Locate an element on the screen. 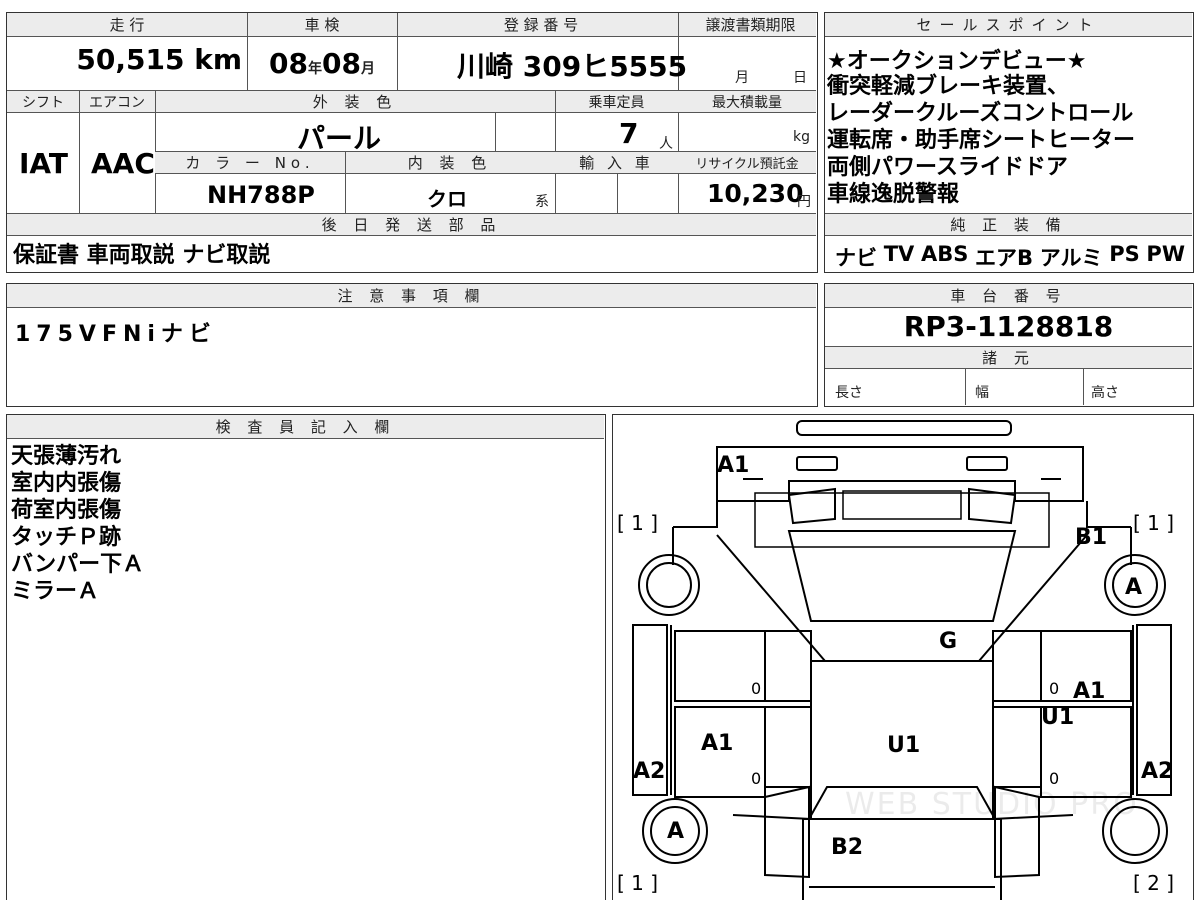 The height and width of the screenshot is (900, 1200). specs-label: 諸 元 is located at coordinates (1008, 358).